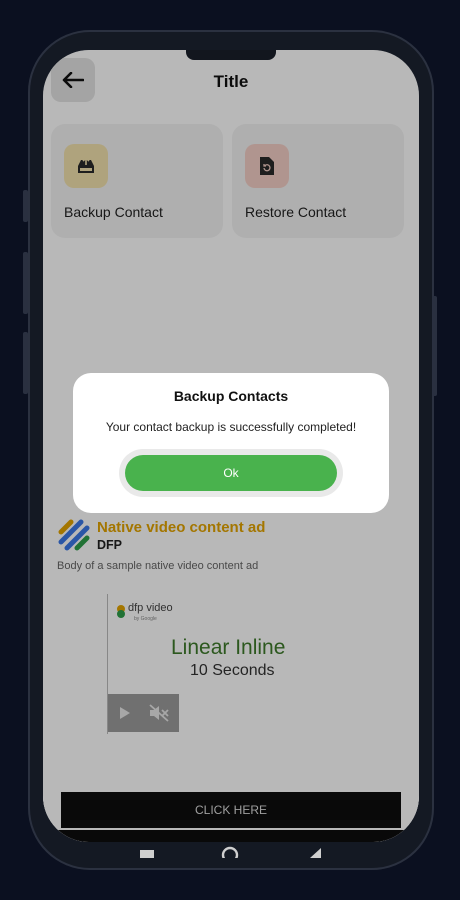 This screenshot has height=900, width=460. I want to click on home-icon, so click(230, 852).